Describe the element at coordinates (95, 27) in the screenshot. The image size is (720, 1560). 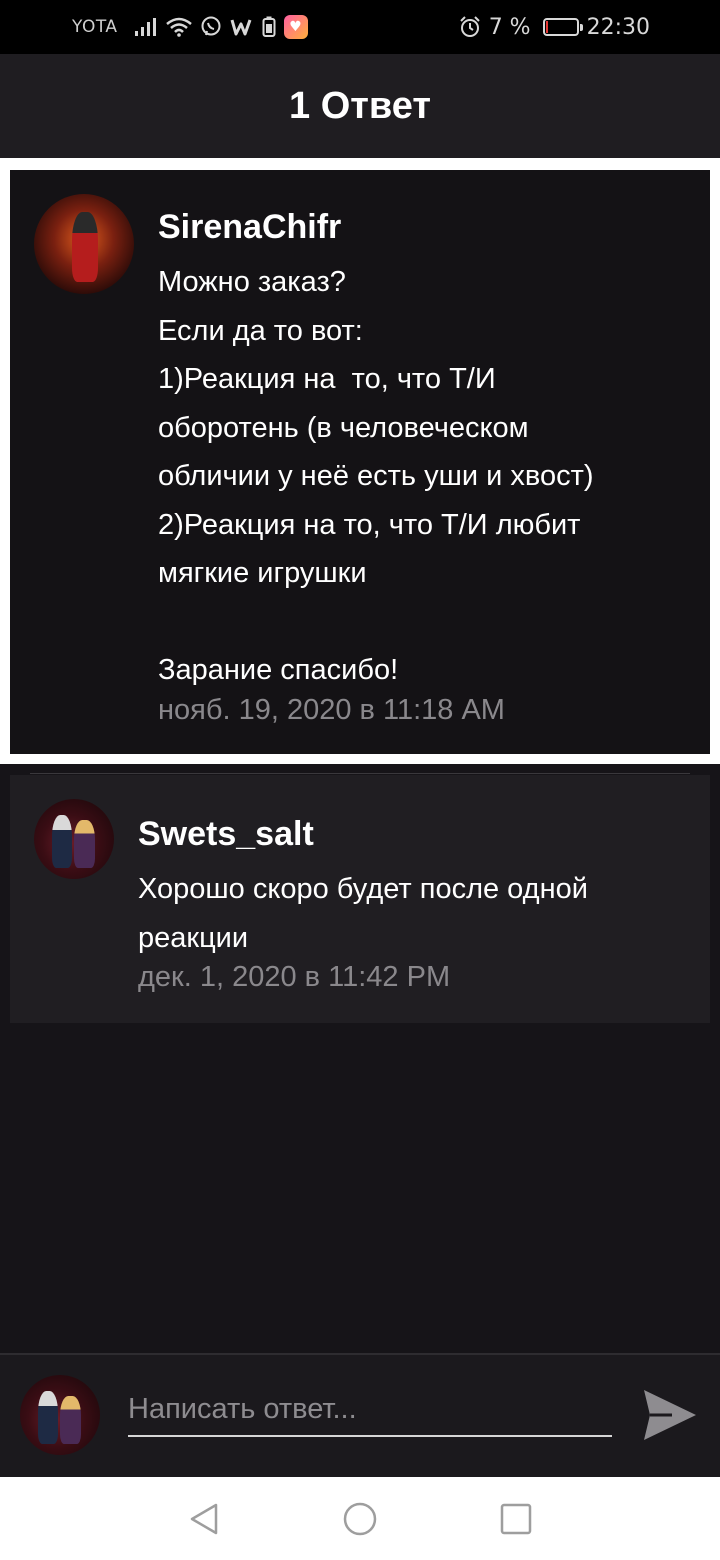
I see `carrier-label: YOTA` at that location.